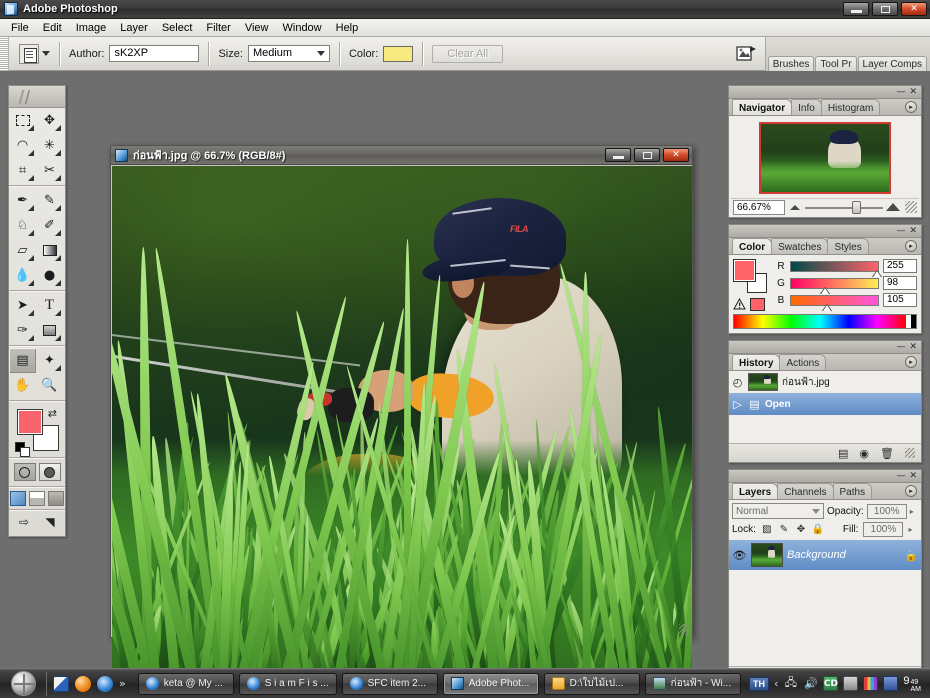 The width and height of the screenshot is (930, 698). Describe the element at coordinates (22, 330) in the screenshot. I see `pen-tool: ✑` at that location.